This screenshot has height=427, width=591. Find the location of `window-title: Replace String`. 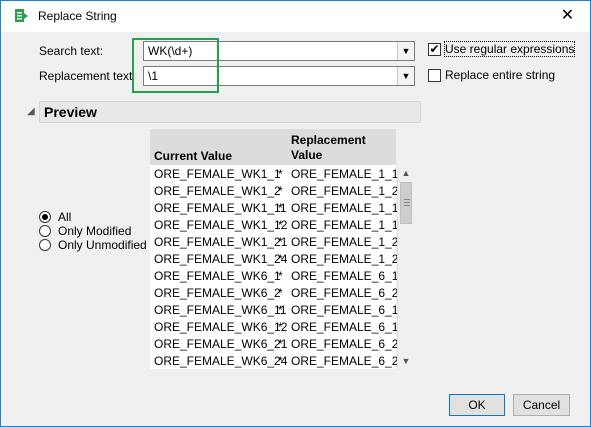

window-title: Replace String is located at coordinates (77, 16).